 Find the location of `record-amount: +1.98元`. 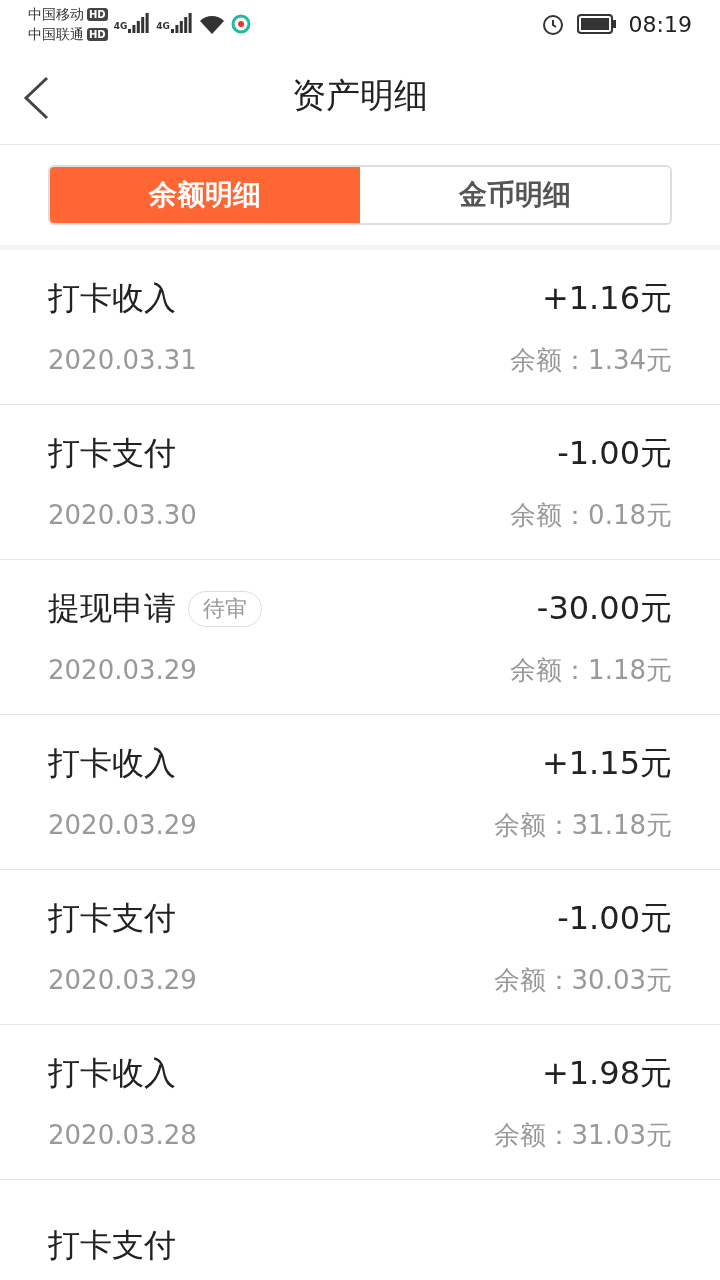

record-amount: +1.98元 is located at coordinates (606, 1073).